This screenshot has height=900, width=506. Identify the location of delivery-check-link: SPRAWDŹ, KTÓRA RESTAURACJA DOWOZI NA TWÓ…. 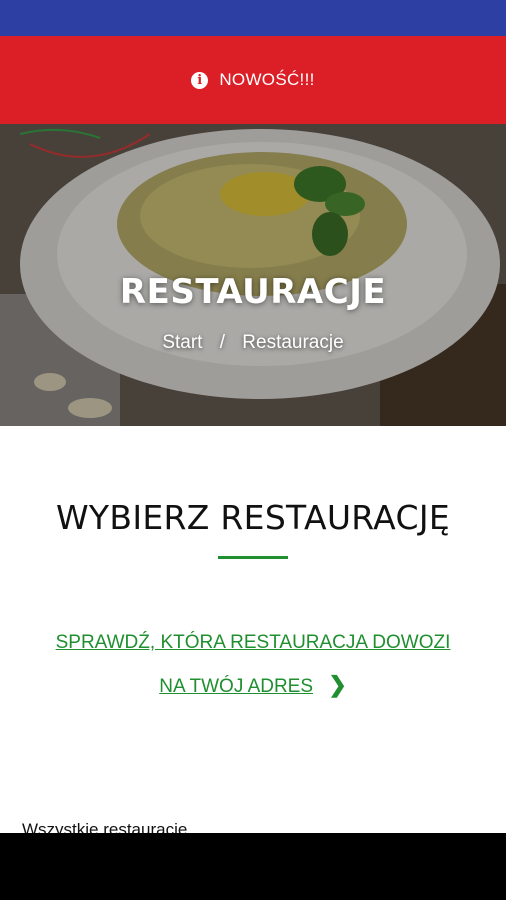
(253, 665).